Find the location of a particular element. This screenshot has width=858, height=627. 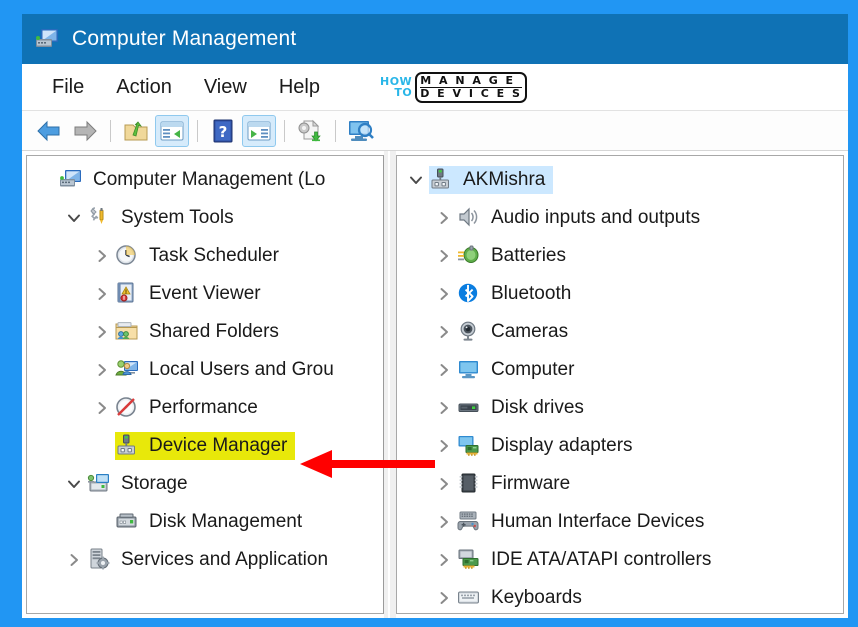

bluetooth-icon is located at coordinates (470, 294).